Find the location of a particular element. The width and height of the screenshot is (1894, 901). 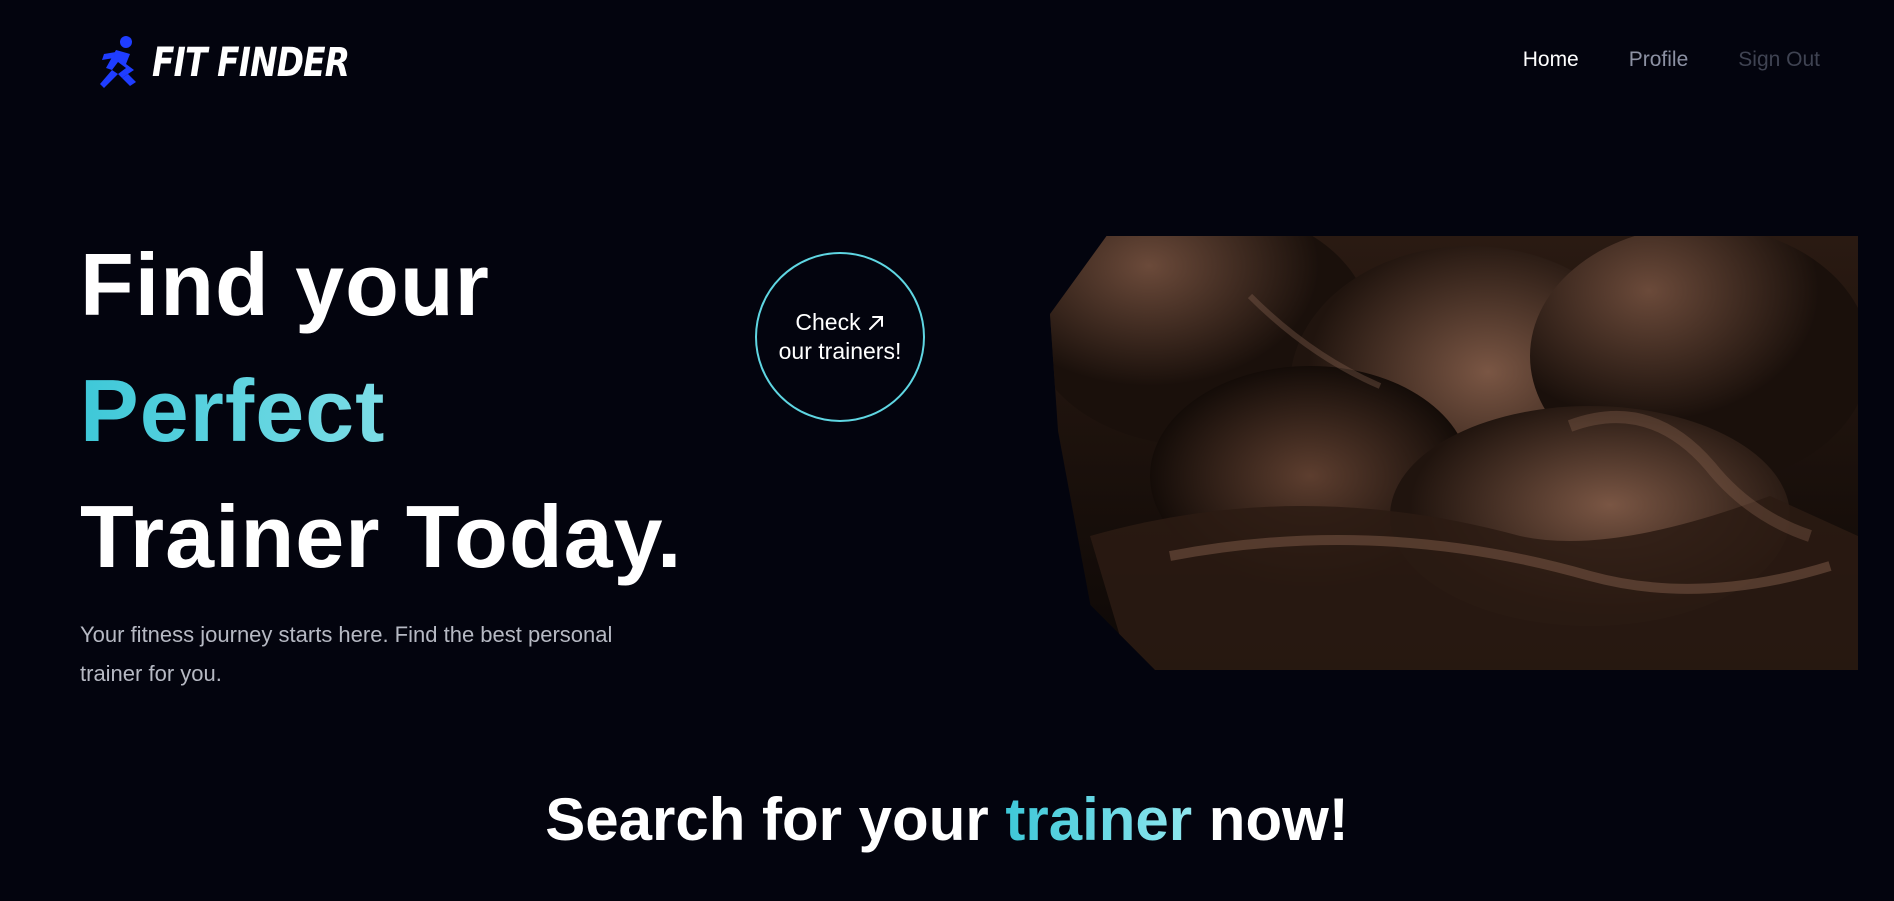

brand-logo: FIT FINDER is located at coordinates (242, 63).